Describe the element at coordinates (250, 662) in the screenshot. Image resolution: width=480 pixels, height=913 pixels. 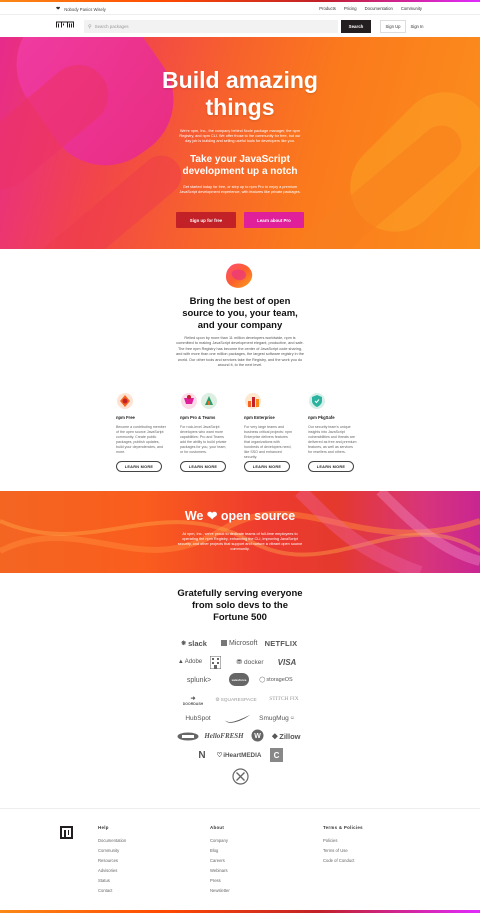
I see `docker-logo: ⛃ docker` at that location.